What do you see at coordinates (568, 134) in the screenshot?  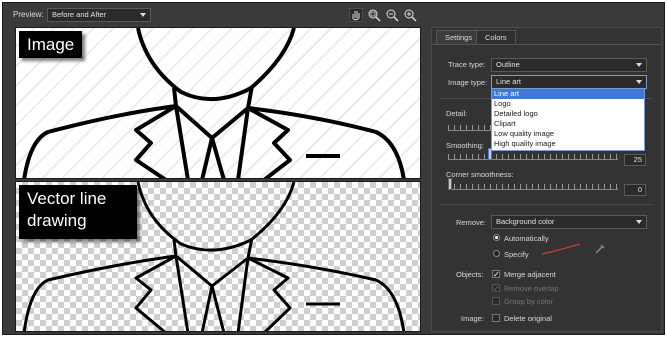 I see `option-low-quality-image: Low quality image` at bounding box center [568, 134].